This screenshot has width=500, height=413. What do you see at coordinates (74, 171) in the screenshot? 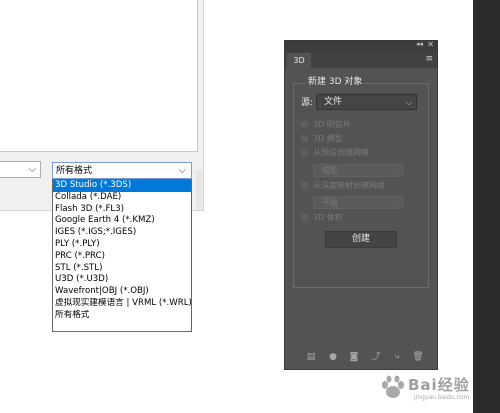
I see `file-format-value: 所有格式` at bounding box center [74, 171].